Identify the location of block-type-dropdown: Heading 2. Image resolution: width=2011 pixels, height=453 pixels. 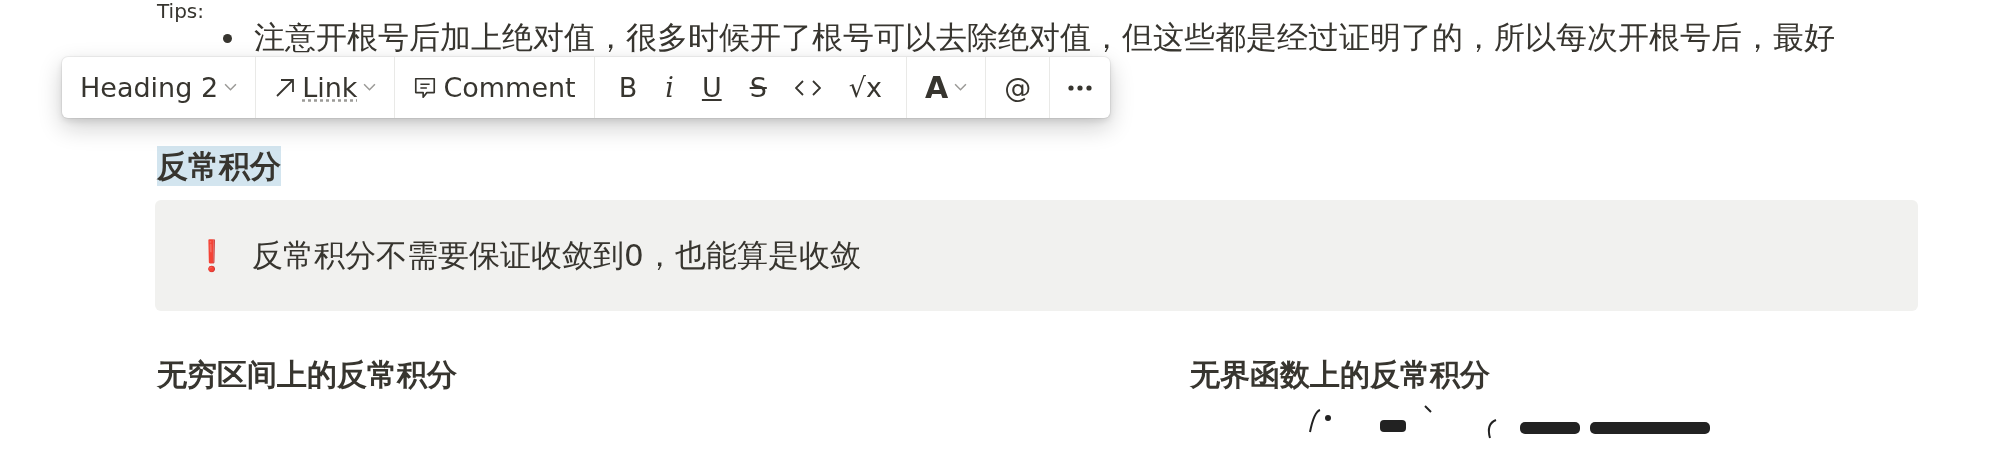
(159, 87).